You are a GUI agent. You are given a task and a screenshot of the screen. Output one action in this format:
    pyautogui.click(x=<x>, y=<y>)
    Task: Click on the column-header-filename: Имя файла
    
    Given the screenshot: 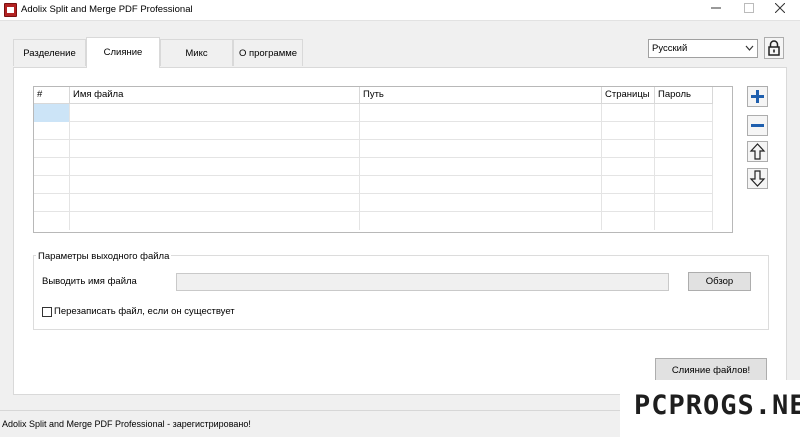 What is the action you would take?
    pyautogui.click(x=215, y=95)
    